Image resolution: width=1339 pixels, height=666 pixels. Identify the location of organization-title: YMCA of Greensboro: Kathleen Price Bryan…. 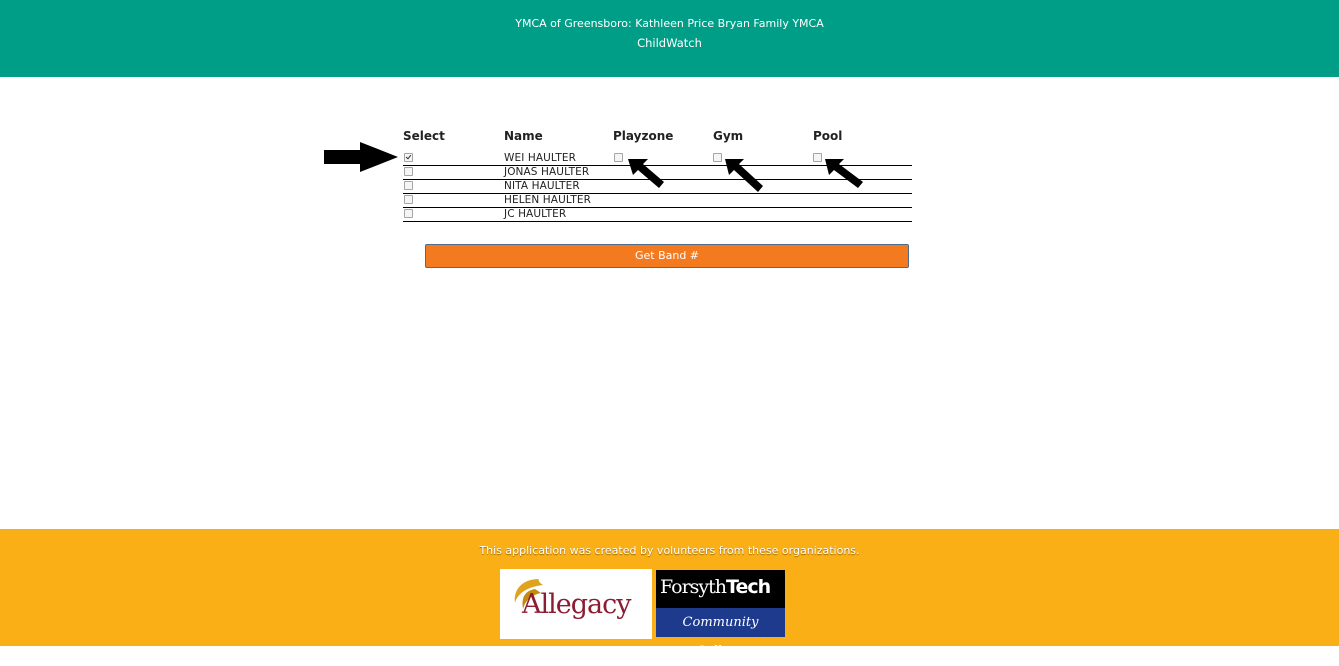
(669, 23).